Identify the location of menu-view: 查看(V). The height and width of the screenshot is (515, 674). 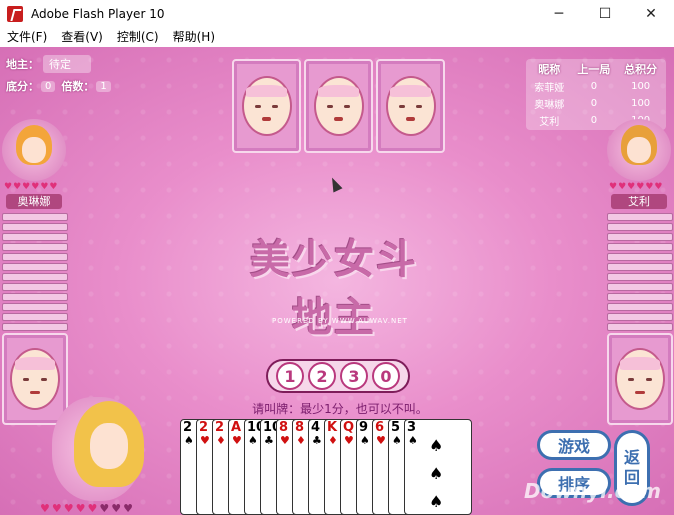
(82, 37).